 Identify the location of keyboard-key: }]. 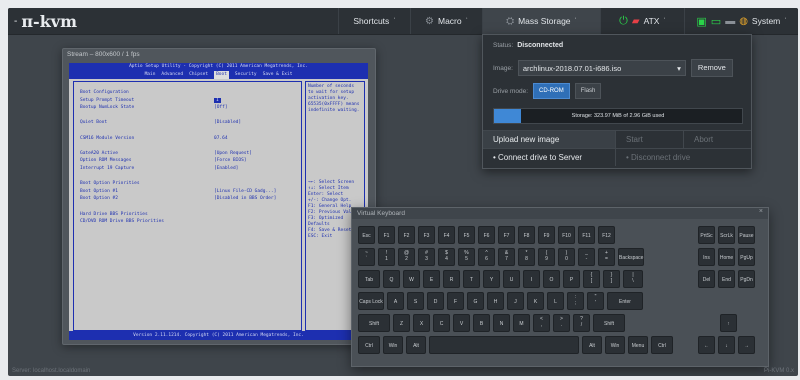
(611, 279).